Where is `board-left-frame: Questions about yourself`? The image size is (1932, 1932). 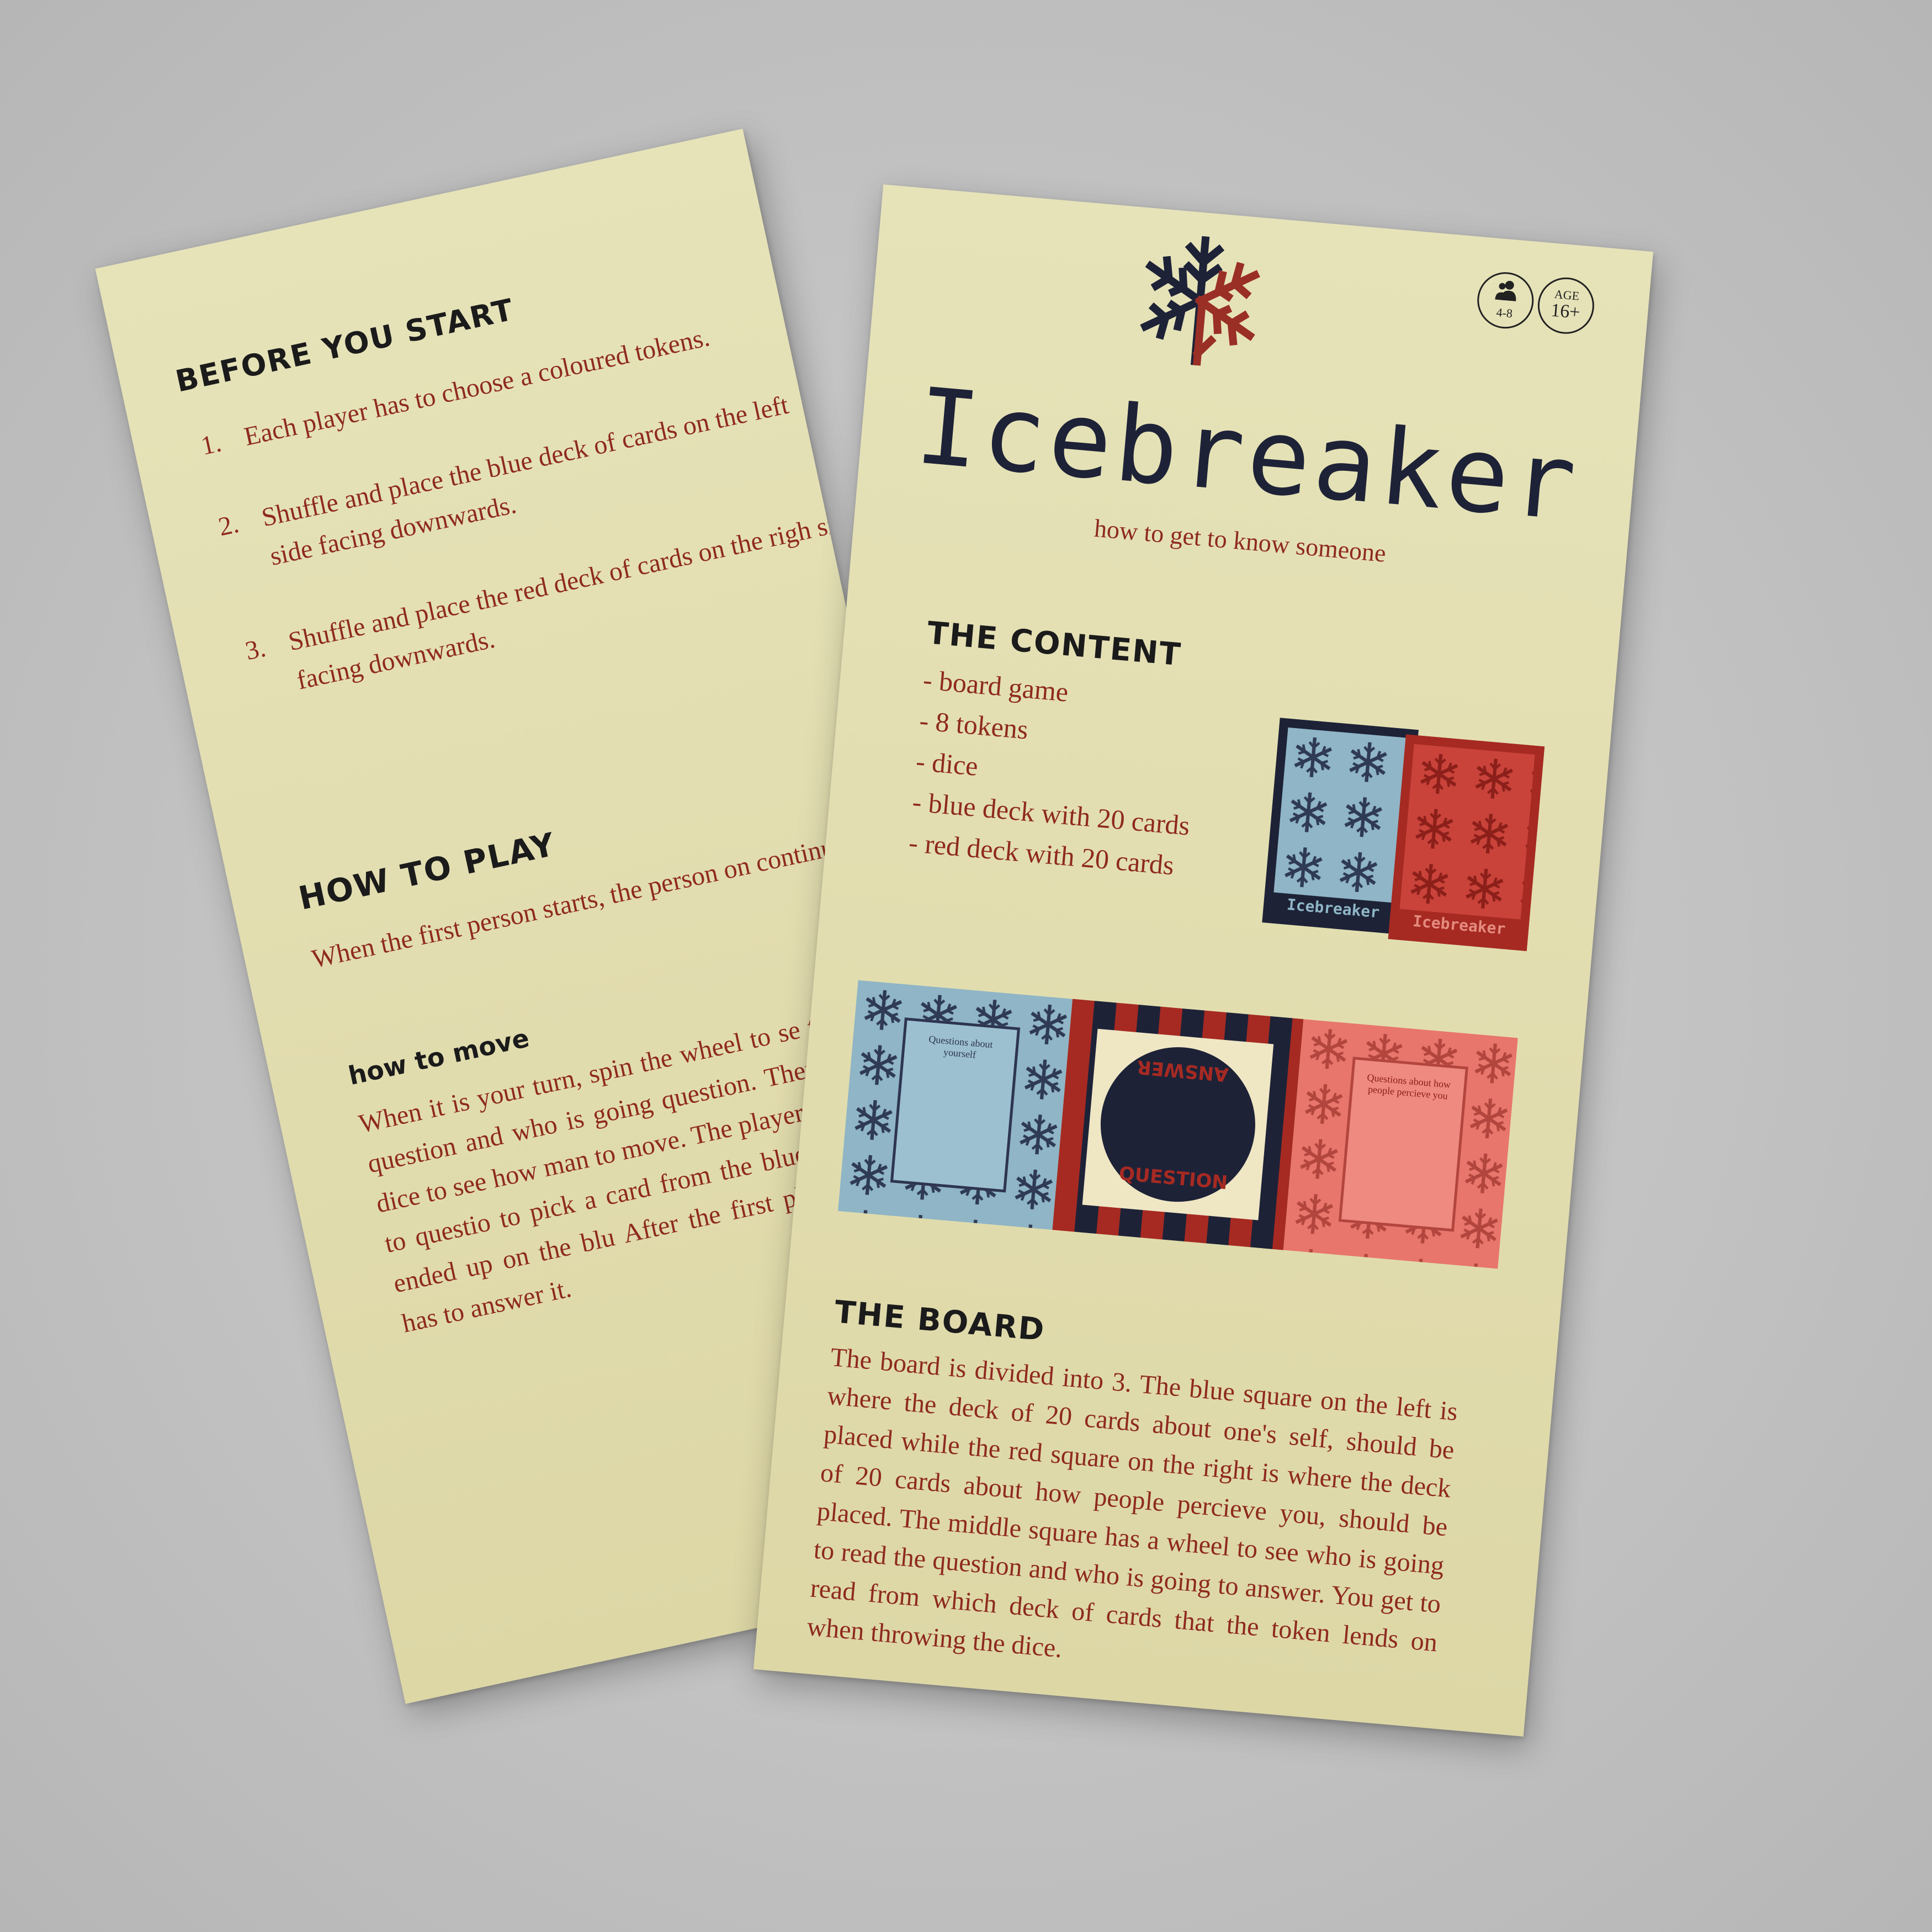 board-left-frame: Questions about yourself is located at coordinates (956, 1105).